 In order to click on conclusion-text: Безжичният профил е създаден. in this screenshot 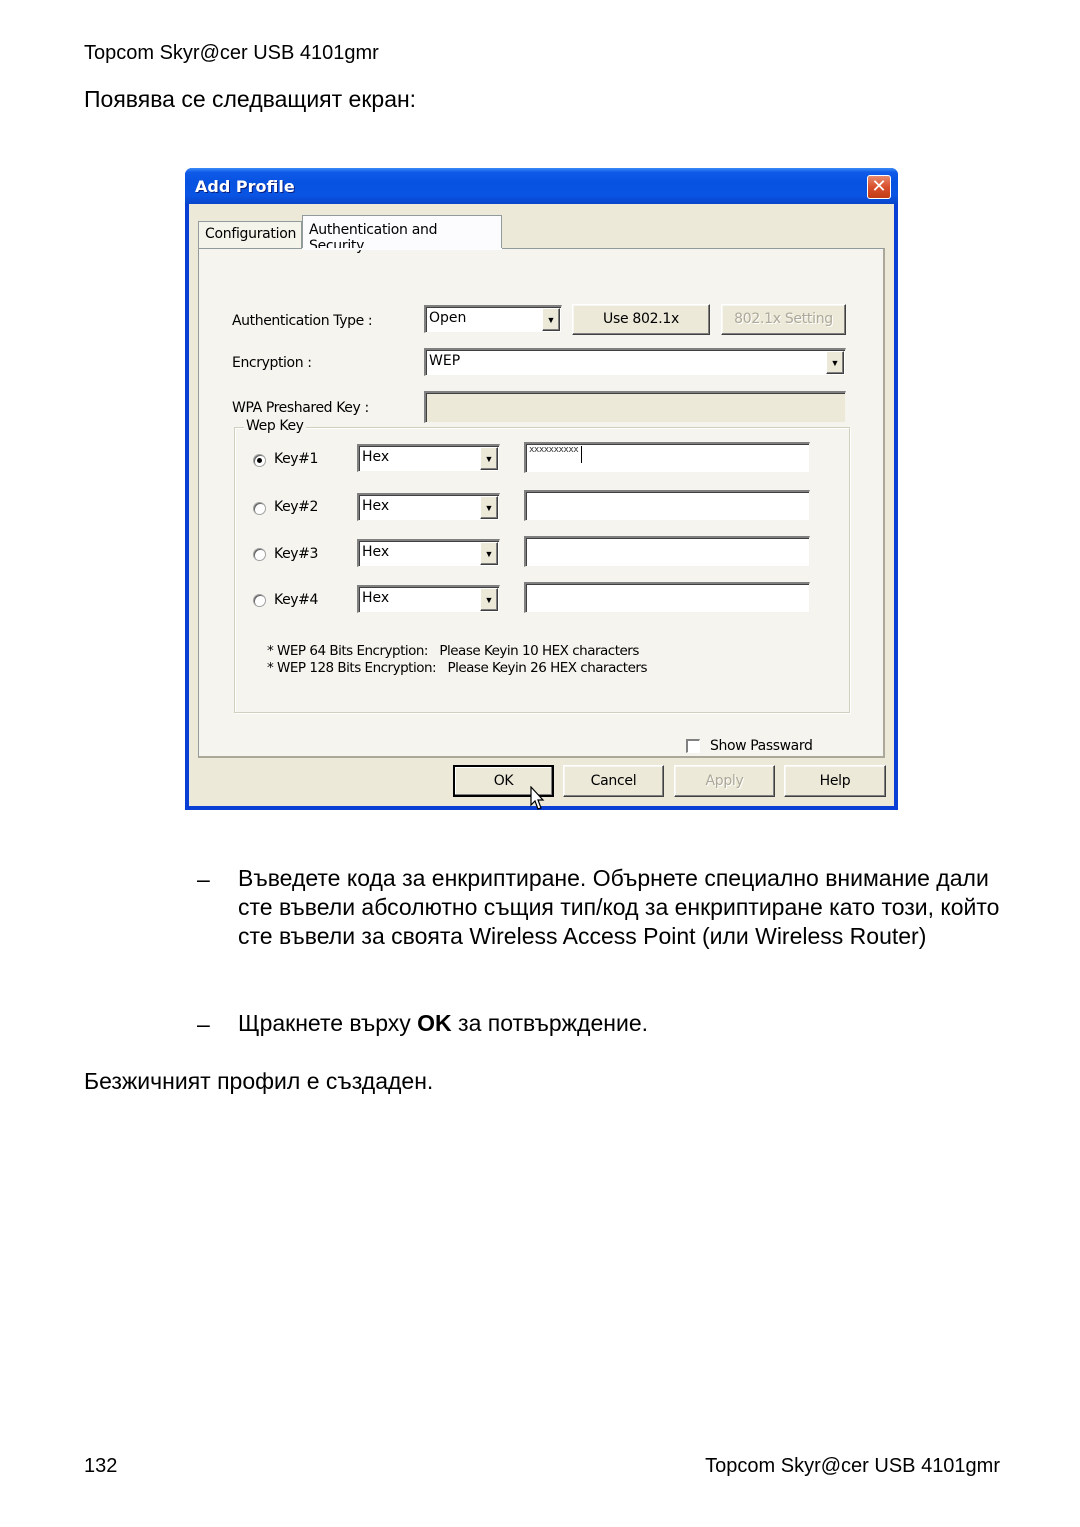, I will do `click(259, 1081)`.